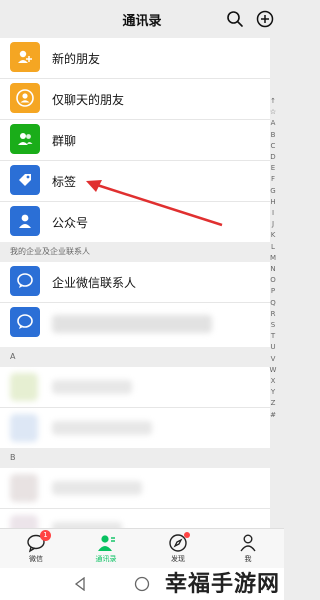  Describe the element at coordinates (273, 392) in the screenshot. I see `alphabet-letter: Y` at that location.